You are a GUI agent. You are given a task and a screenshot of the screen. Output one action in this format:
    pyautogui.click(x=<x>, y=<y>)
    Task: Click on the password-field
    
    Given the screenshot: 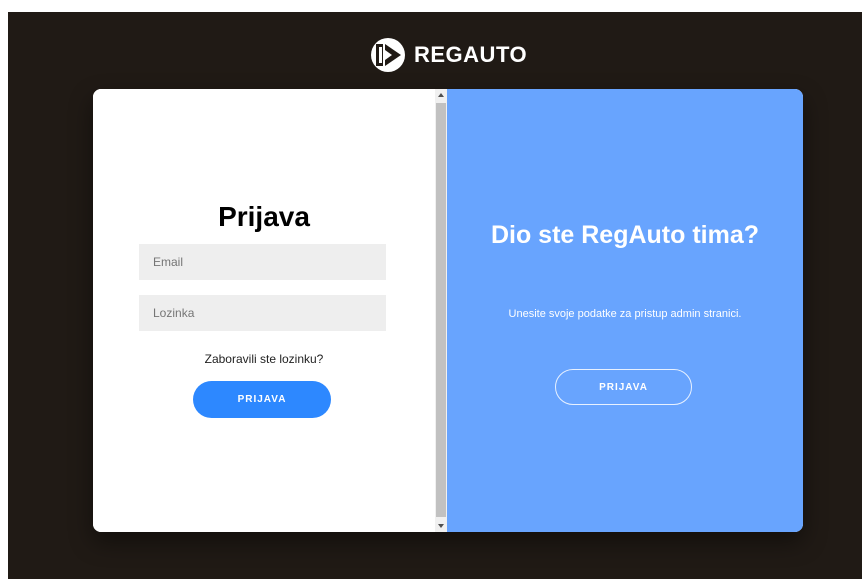 What is the action you would take?
    pyautogui.click(x=262, y=313)
    